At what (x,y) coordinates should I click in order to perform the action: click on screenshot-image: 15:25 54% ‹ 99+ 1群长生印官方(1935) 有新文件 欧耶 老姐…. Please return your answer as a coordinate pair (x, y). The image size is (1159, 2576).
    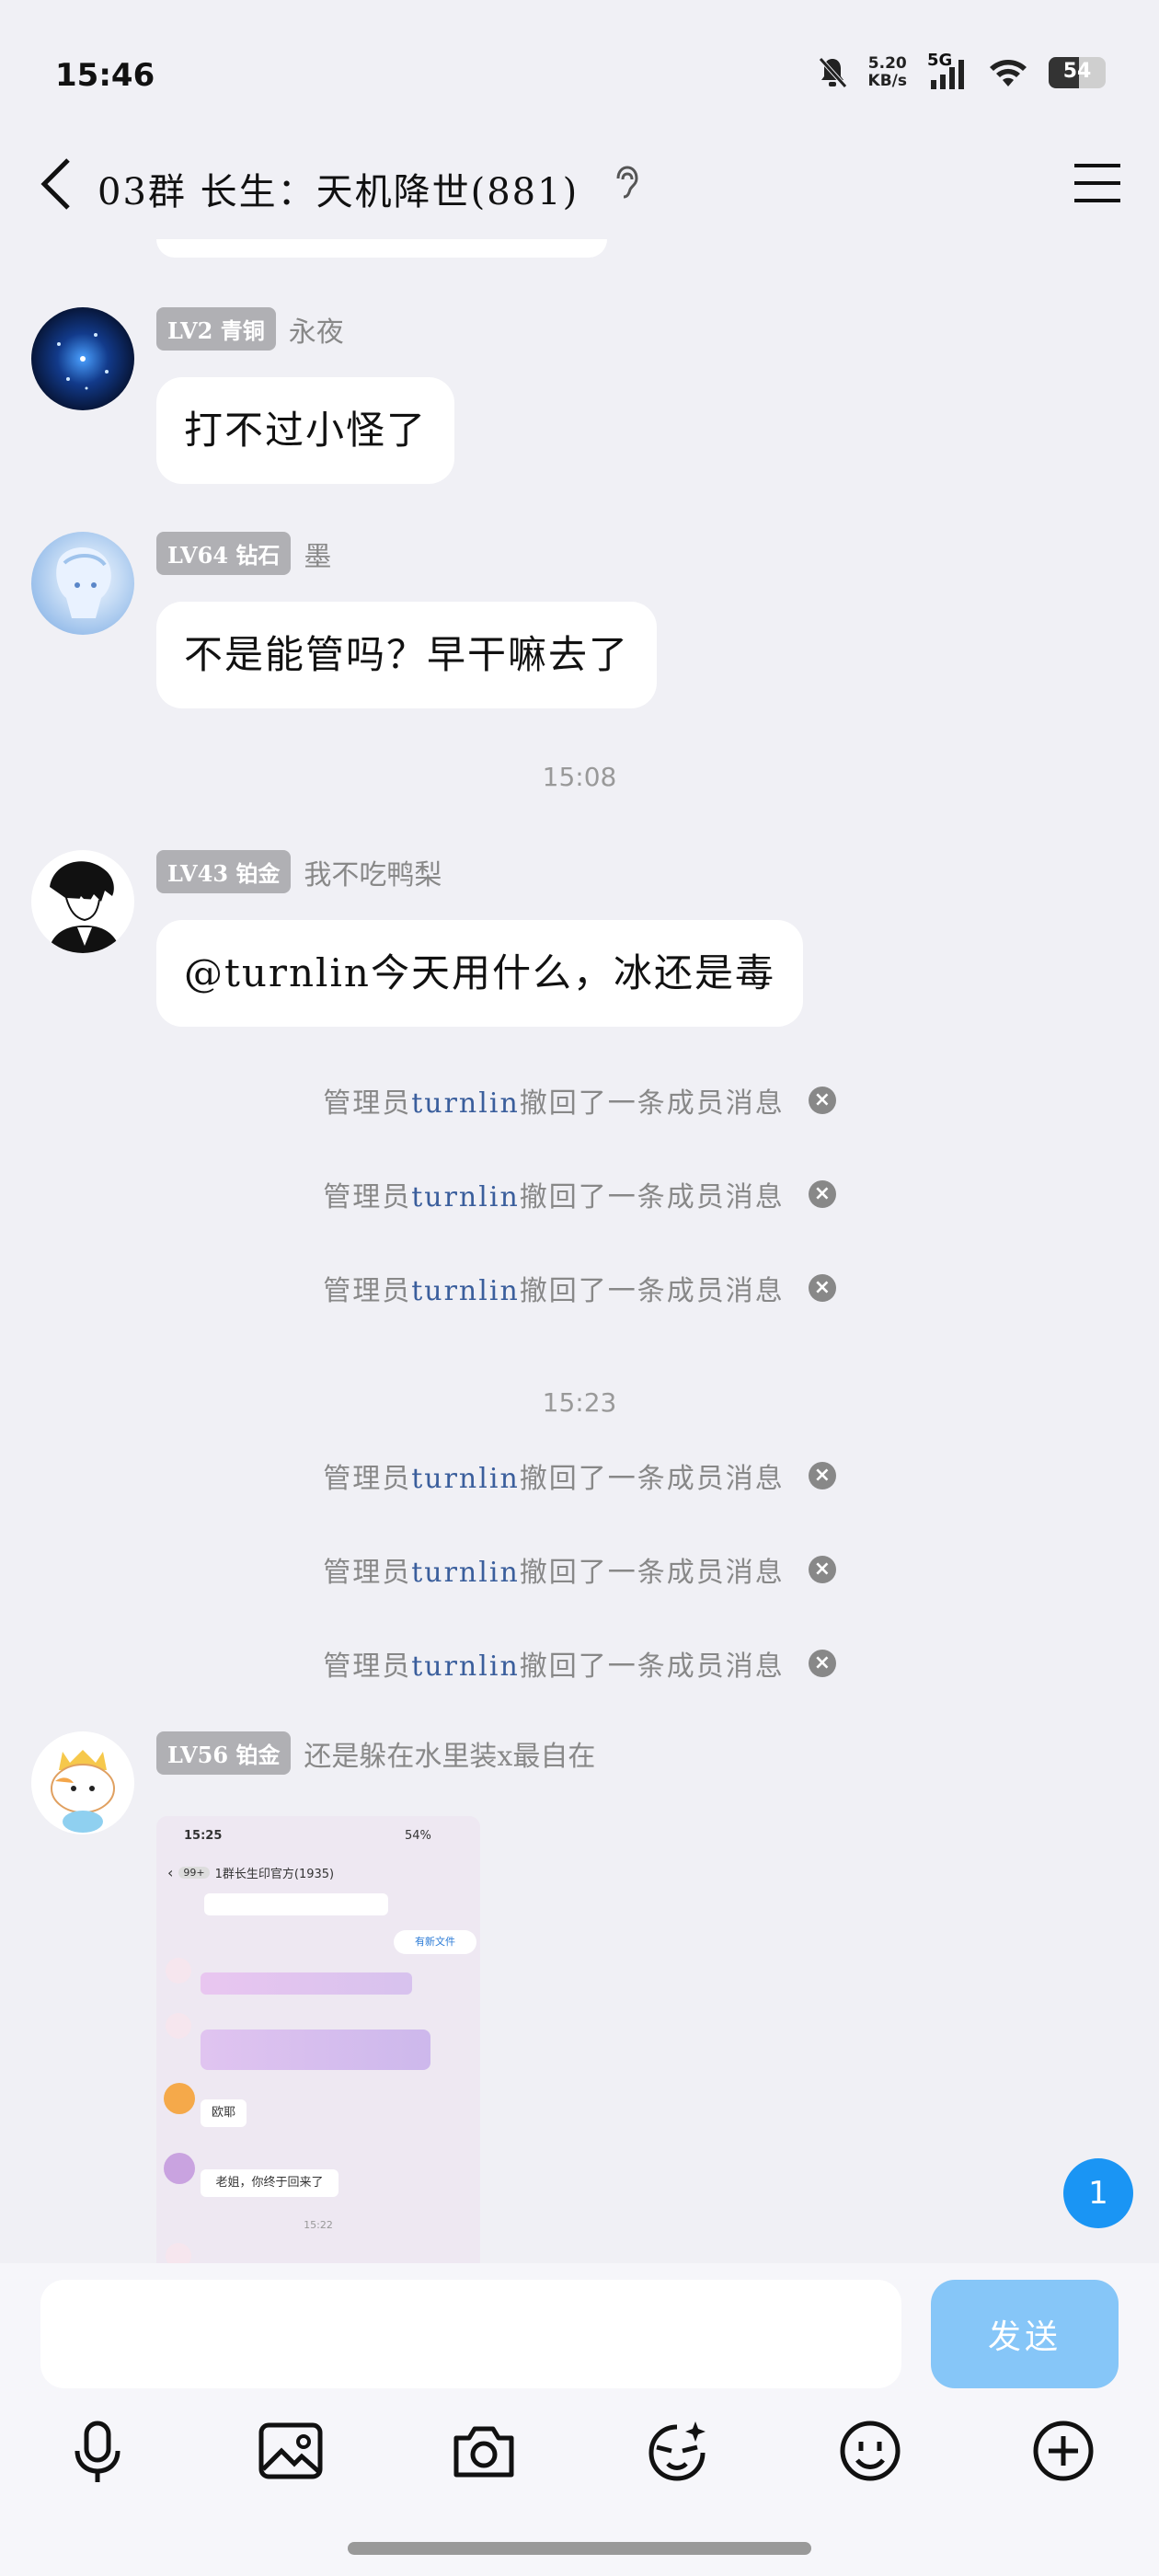
    Looking at the image, I should click on (318, 2039).